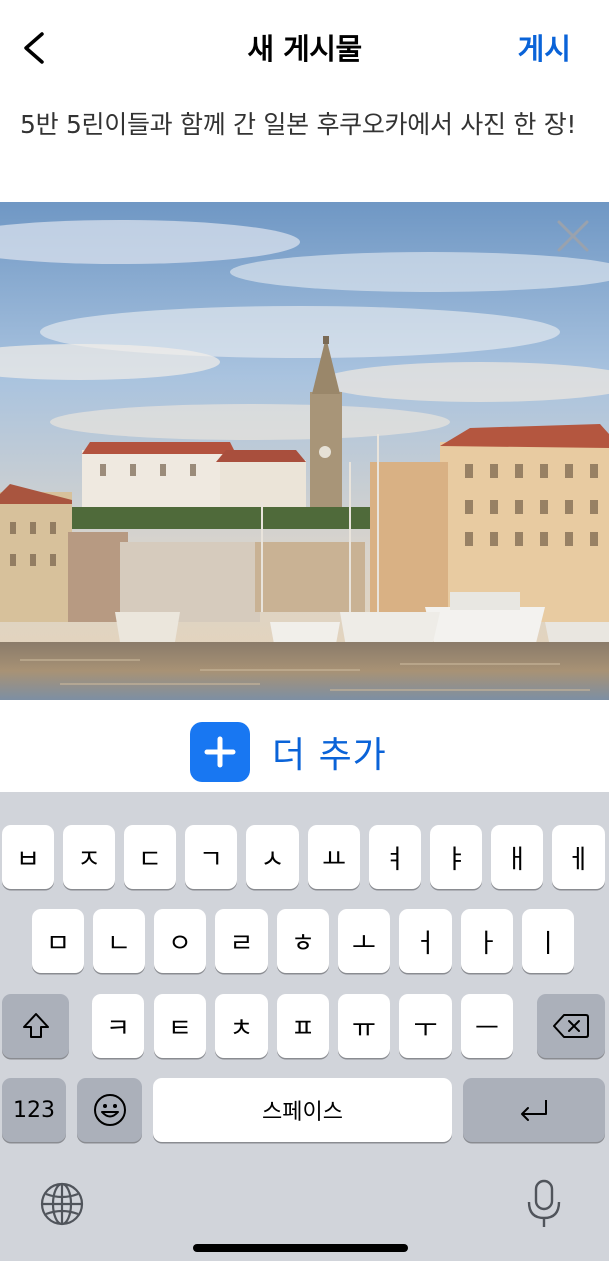 The height and width of the screenshot is (1261, 609). I want to click on key-row1: ㅂ, so click(28, 857).